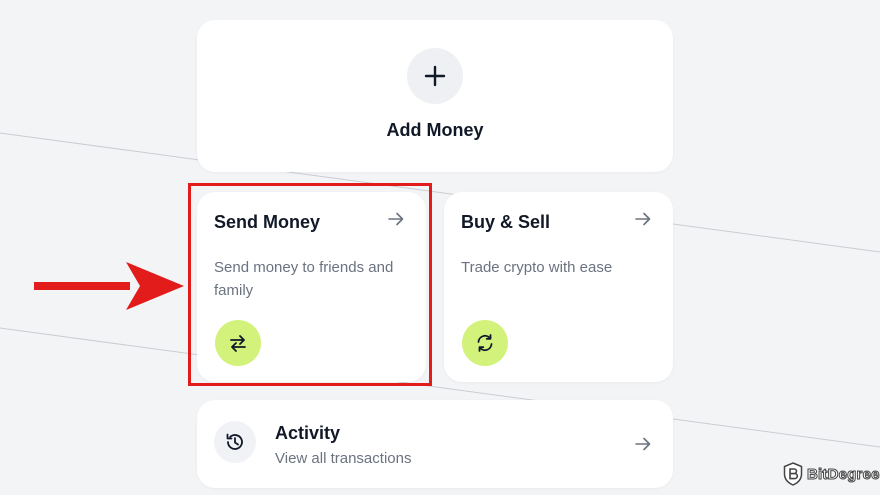  Describe the element at coordinates (435, 444) in the screenshot. I see `activity-card: Activity View all transactions` at that location.